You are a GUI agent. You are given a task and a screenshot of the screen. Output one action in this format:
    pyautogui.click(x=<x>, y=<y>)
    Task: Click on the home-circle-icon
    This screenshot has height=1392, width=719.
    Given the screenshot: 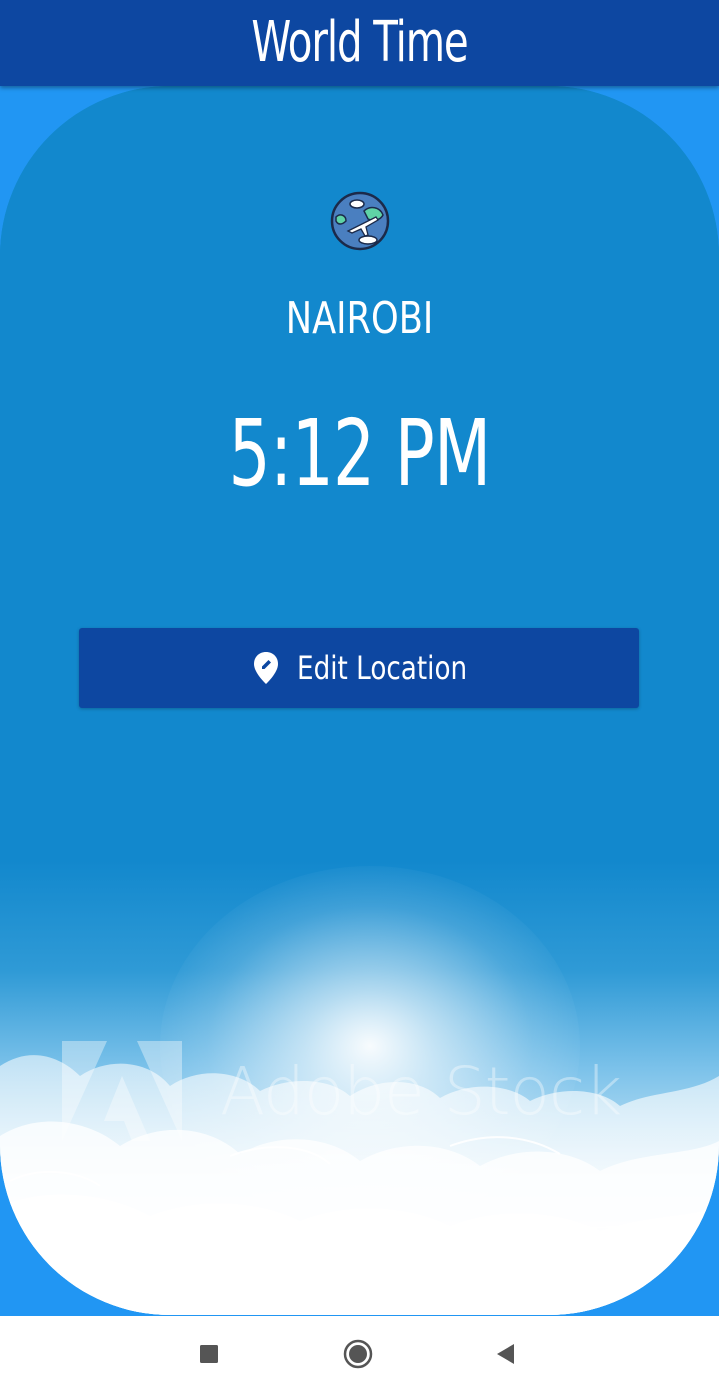 What is the action you would take?
    pyautogui.click(x=358, y=1354)
    